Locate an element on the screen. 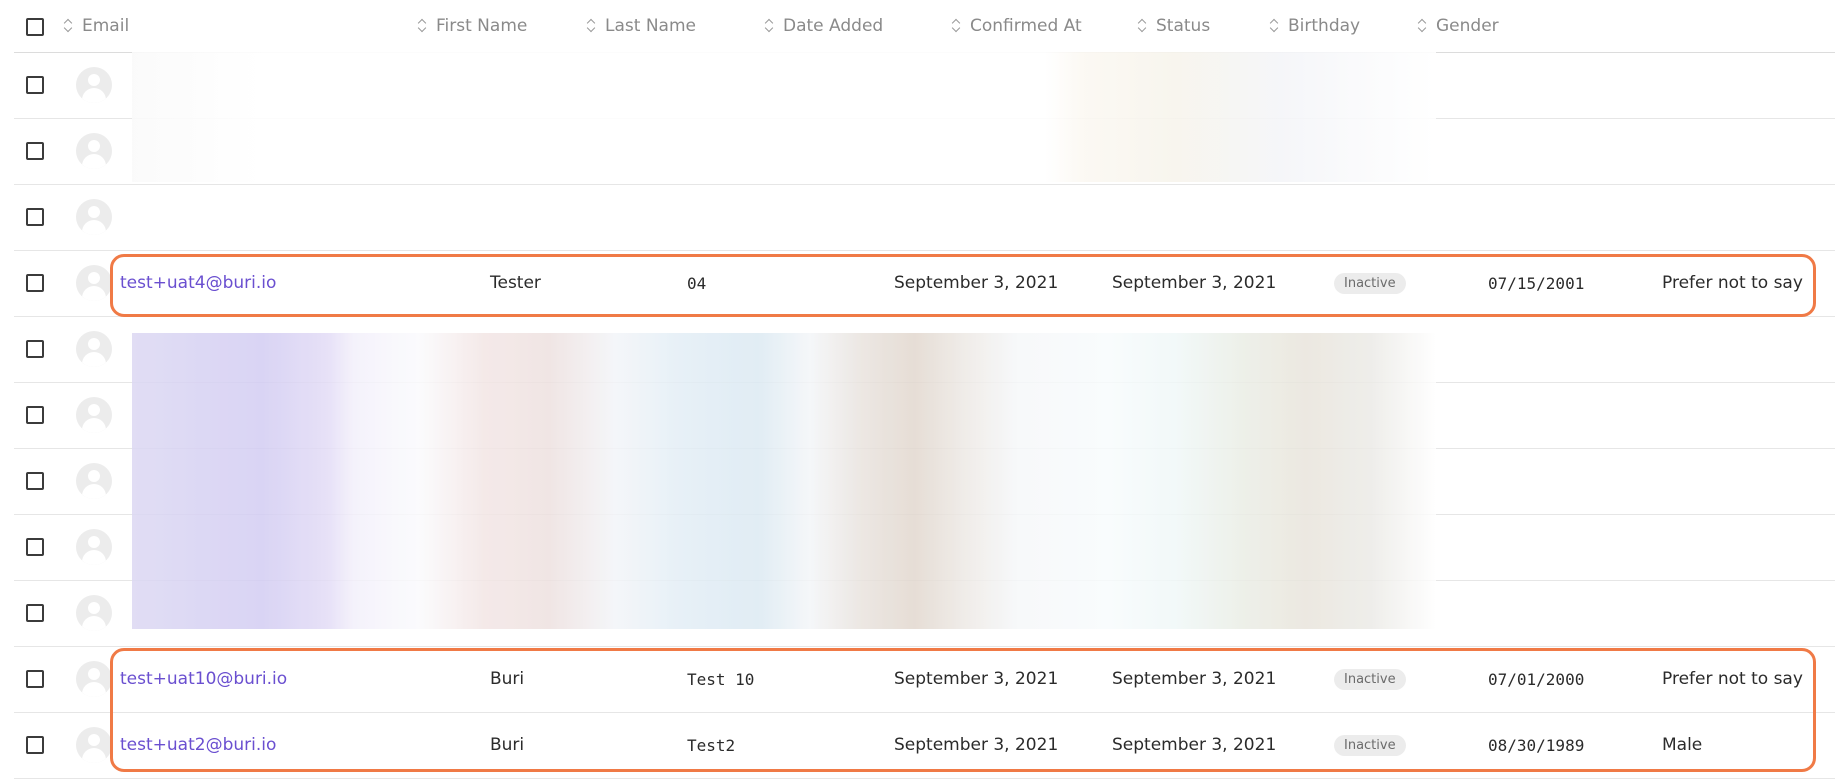 This screenshot has height=782, width=1835. redacted-area is located at coordinates (784, 117).